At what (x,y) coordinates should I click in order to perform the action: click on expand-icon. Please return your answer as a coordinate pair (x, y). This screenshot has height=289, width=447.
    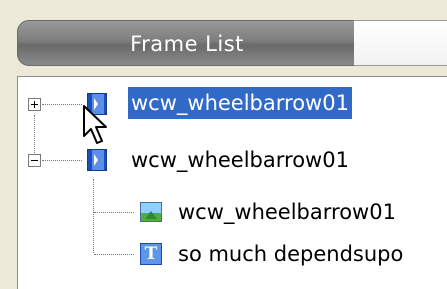
    Looking at the image, I should click on (34, 104).